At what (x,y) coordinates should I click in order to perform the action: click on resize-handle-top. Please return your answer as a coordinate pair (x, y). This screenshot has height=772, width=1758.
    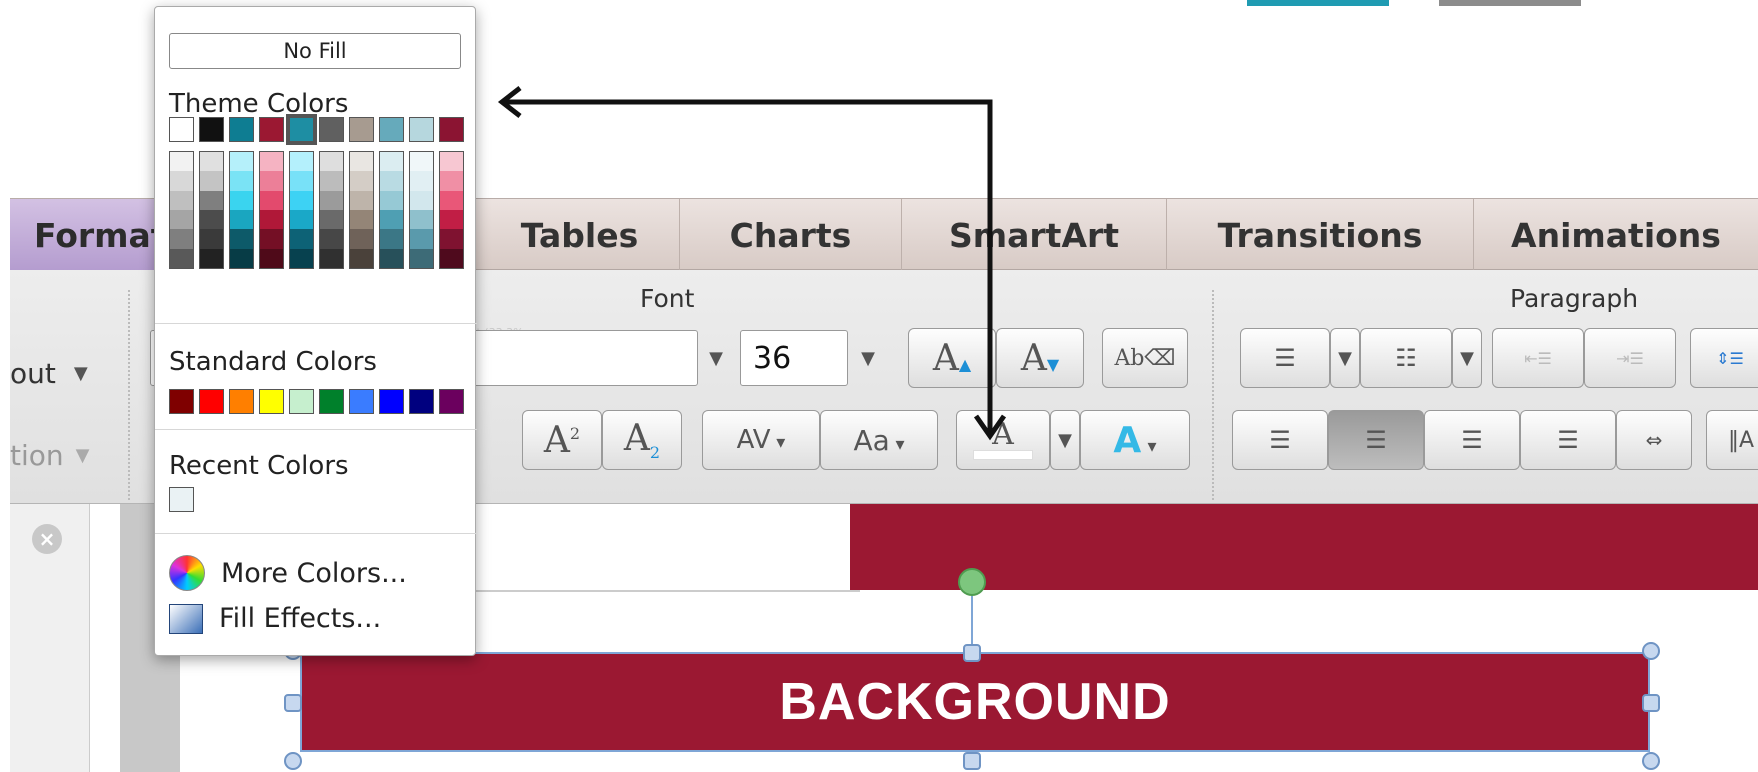
    Looking at the image, I should click on (972, 653).